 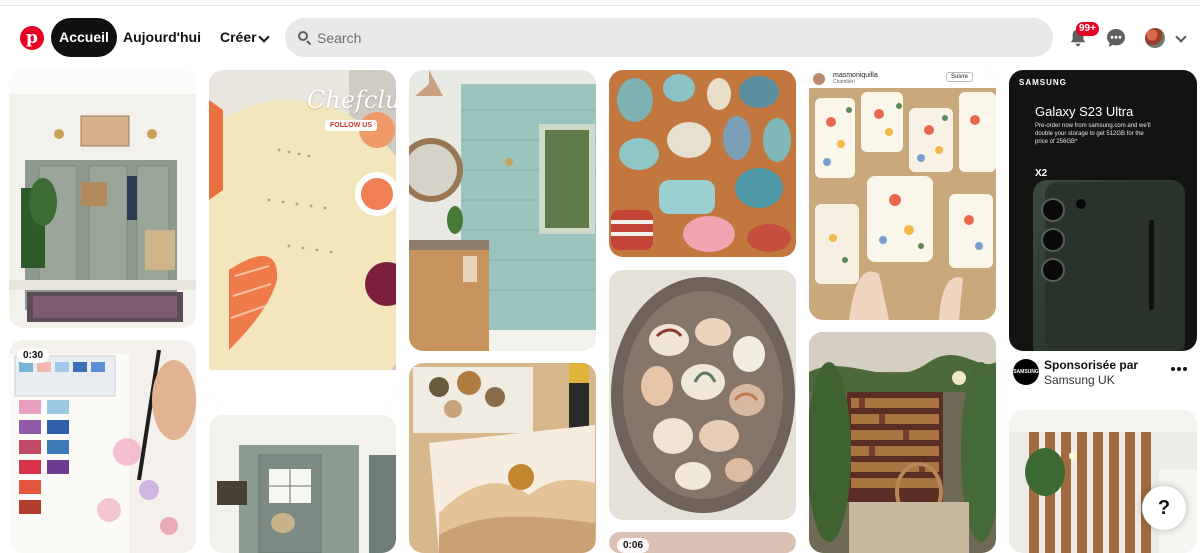 I want to click on help-button: ?, so click(x=1164, y=508).